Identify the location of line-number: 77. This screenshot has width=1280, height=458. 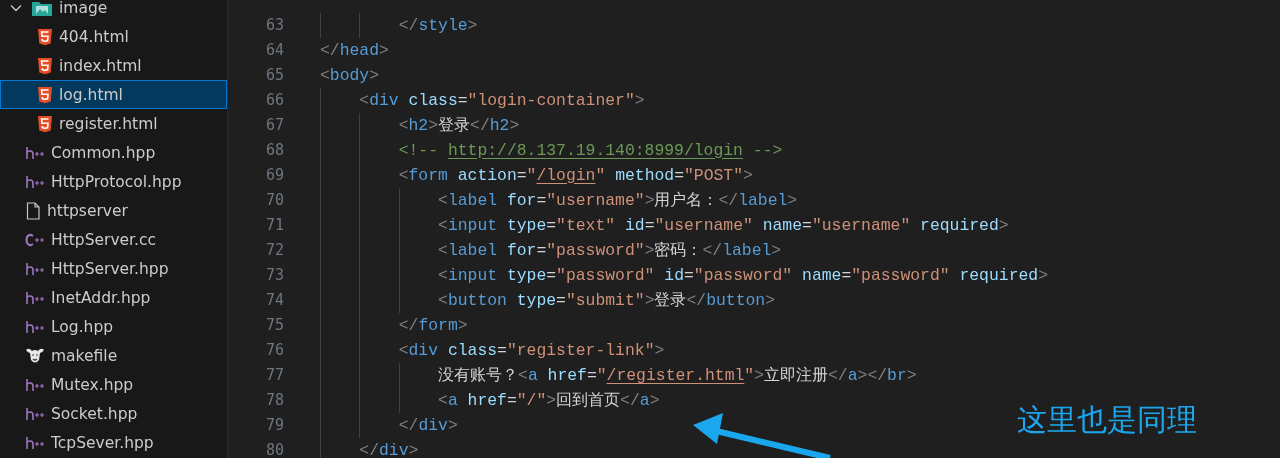
(274, 375).